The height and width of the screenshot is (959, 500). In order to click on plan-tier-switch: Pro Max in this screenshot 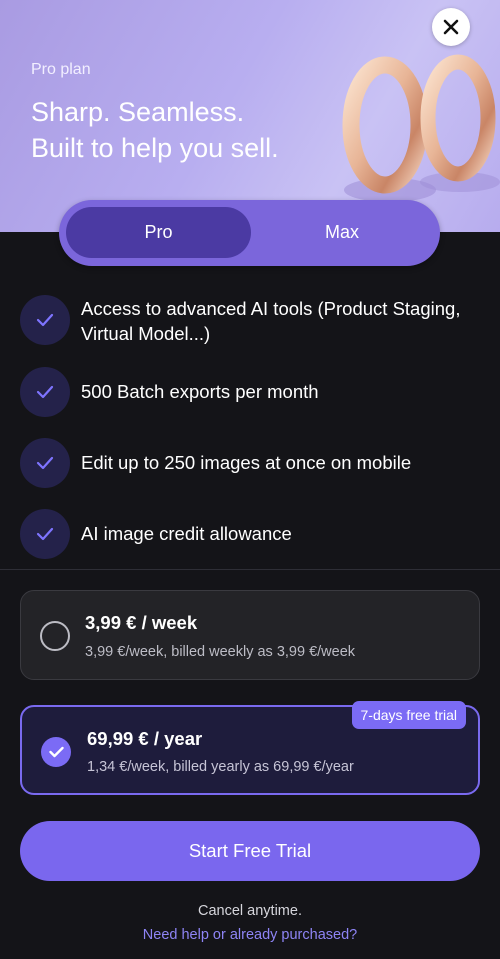, I will do `click(249, 233)`.